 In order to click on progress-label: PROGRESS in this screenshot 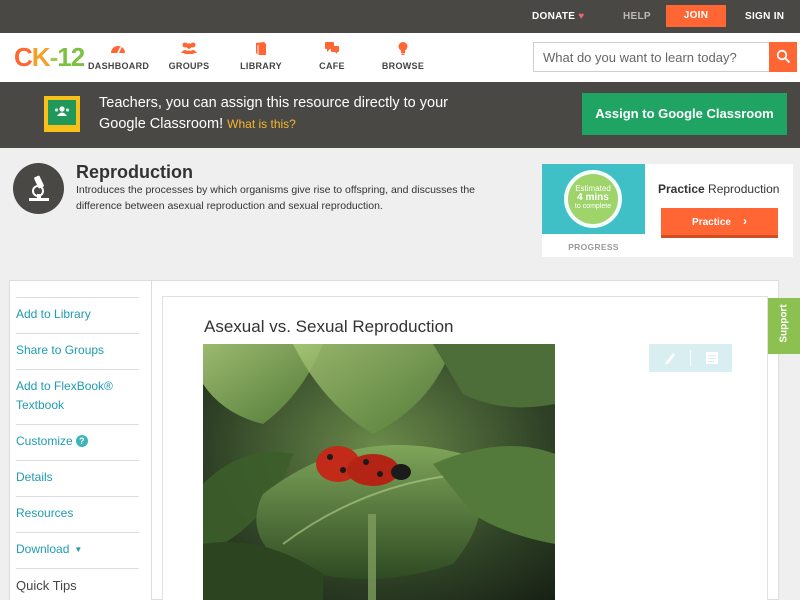, I will do `click(593, 247)`.